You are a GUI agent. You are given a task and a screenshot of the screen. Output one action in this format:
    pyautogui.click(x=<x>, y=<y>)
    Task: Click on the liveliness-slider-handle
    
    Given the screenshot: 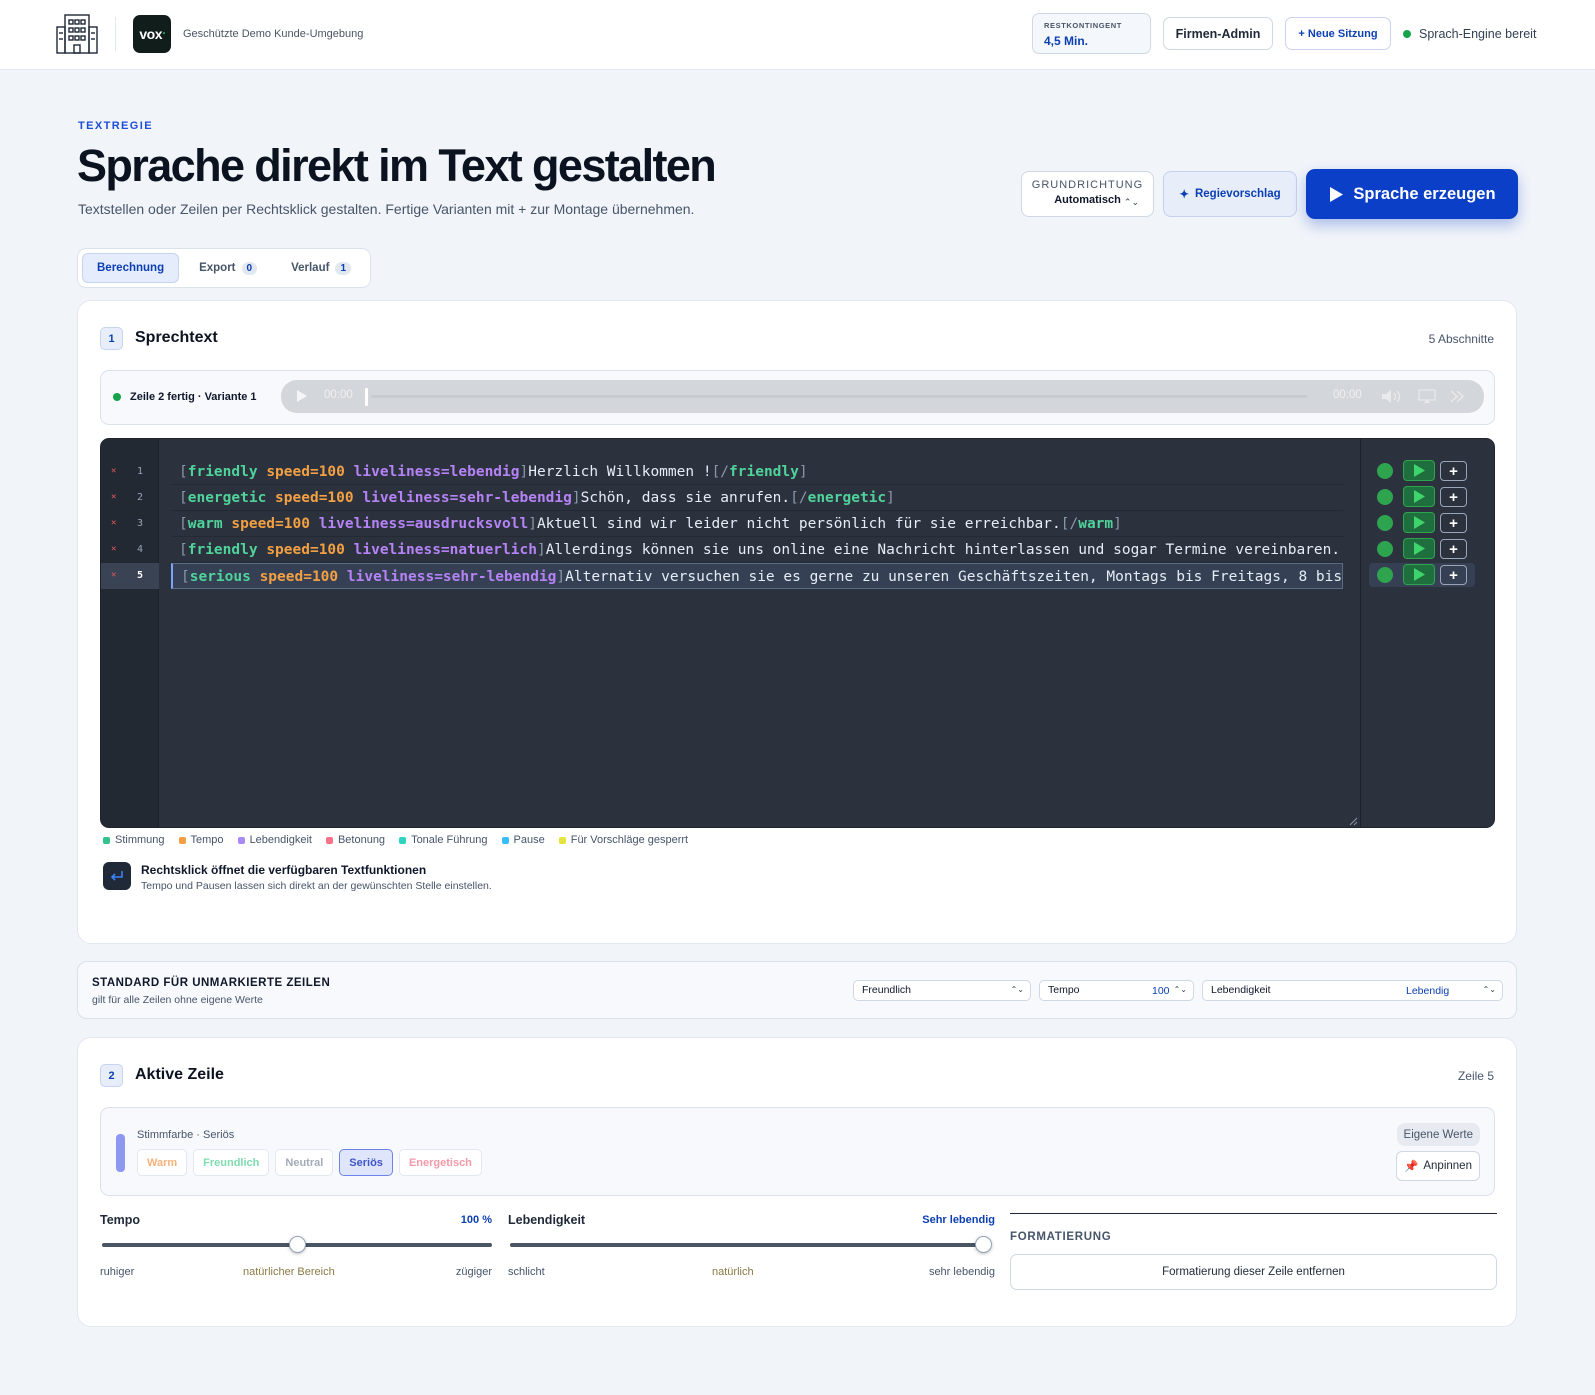 What is the action you would take?
    pyautogui.click(x=983, y=1244)
    